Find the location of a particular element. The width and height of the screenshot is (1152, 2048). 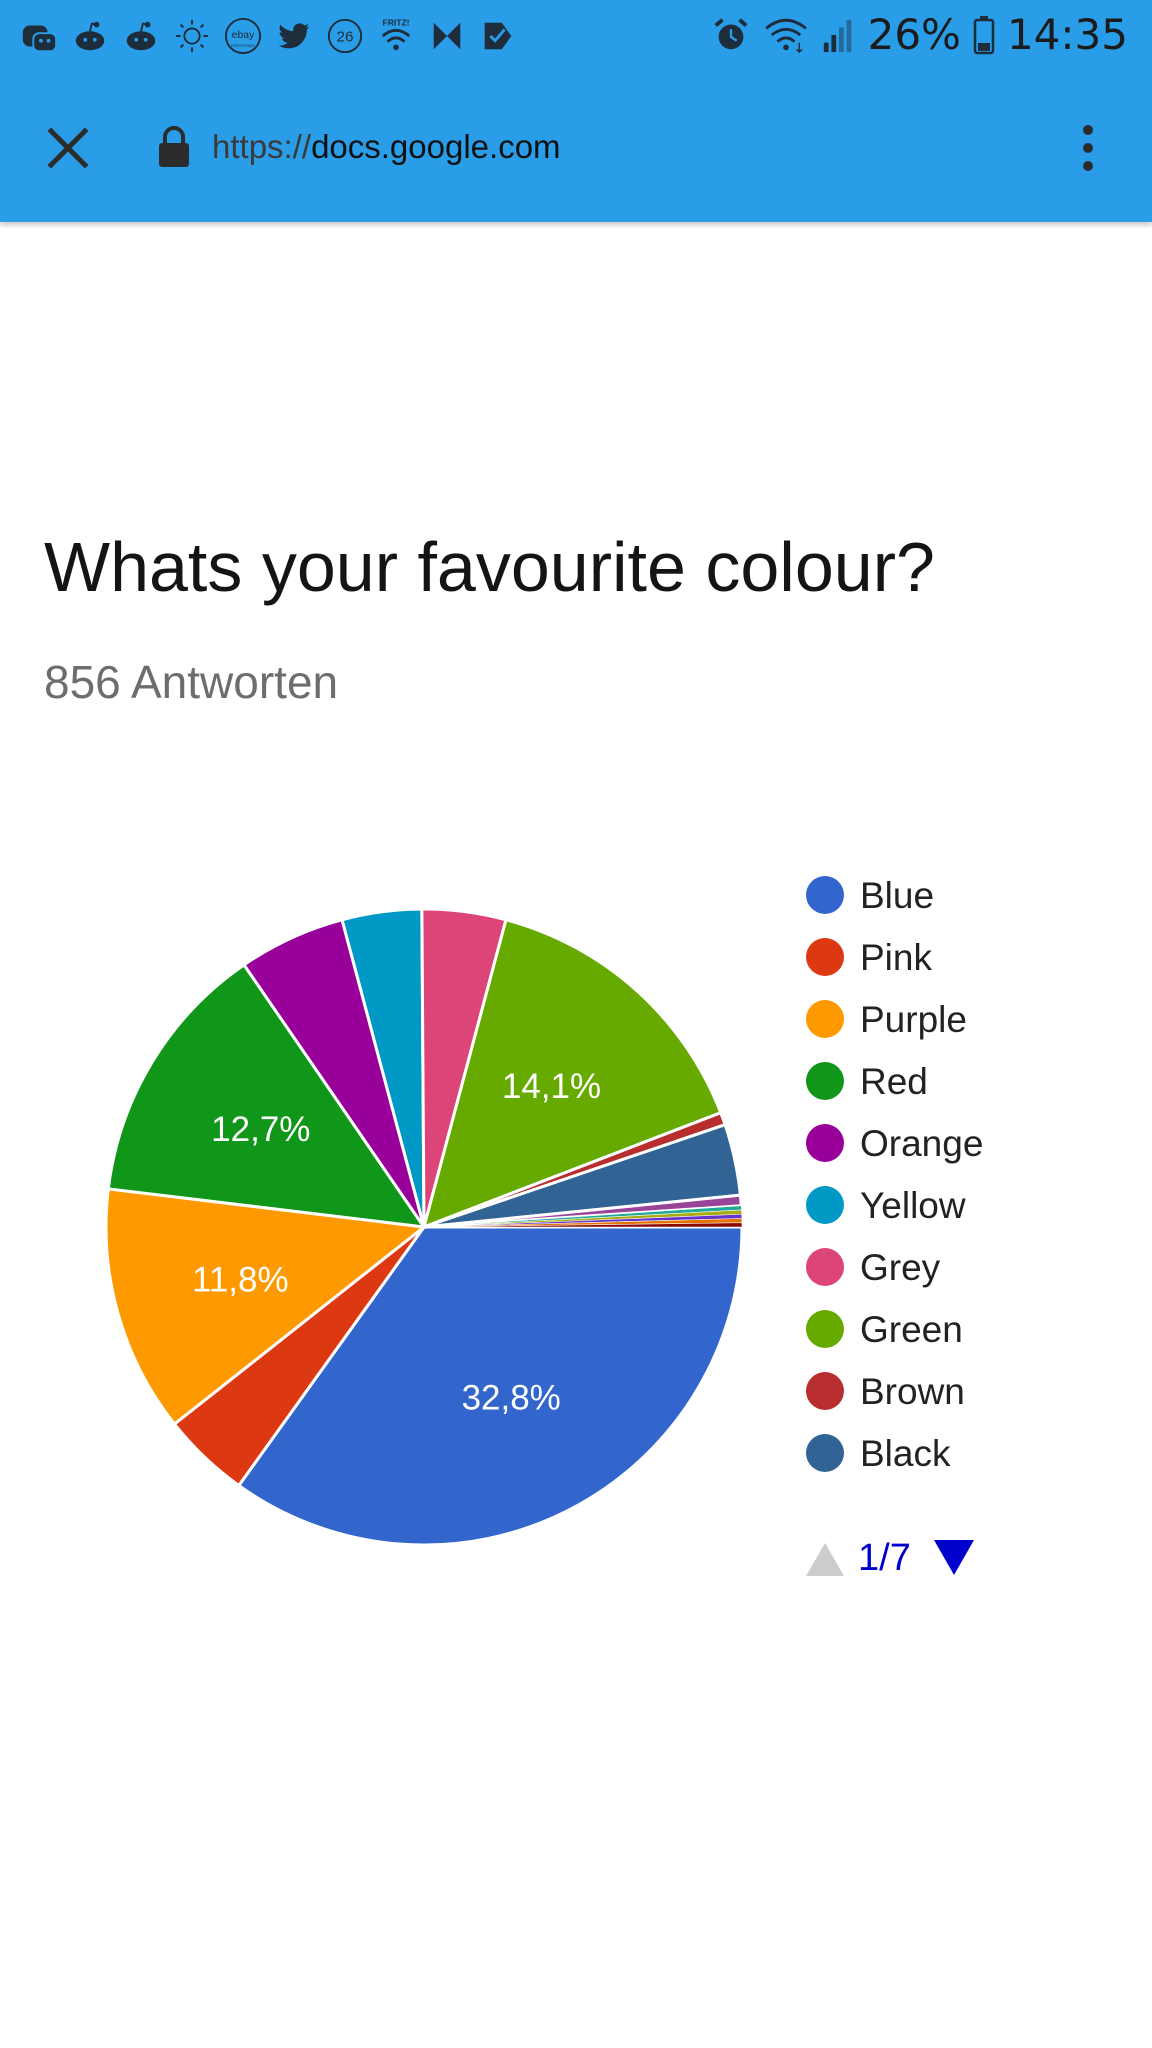

overflow-menu-button is located at coordinates (1088, 148).